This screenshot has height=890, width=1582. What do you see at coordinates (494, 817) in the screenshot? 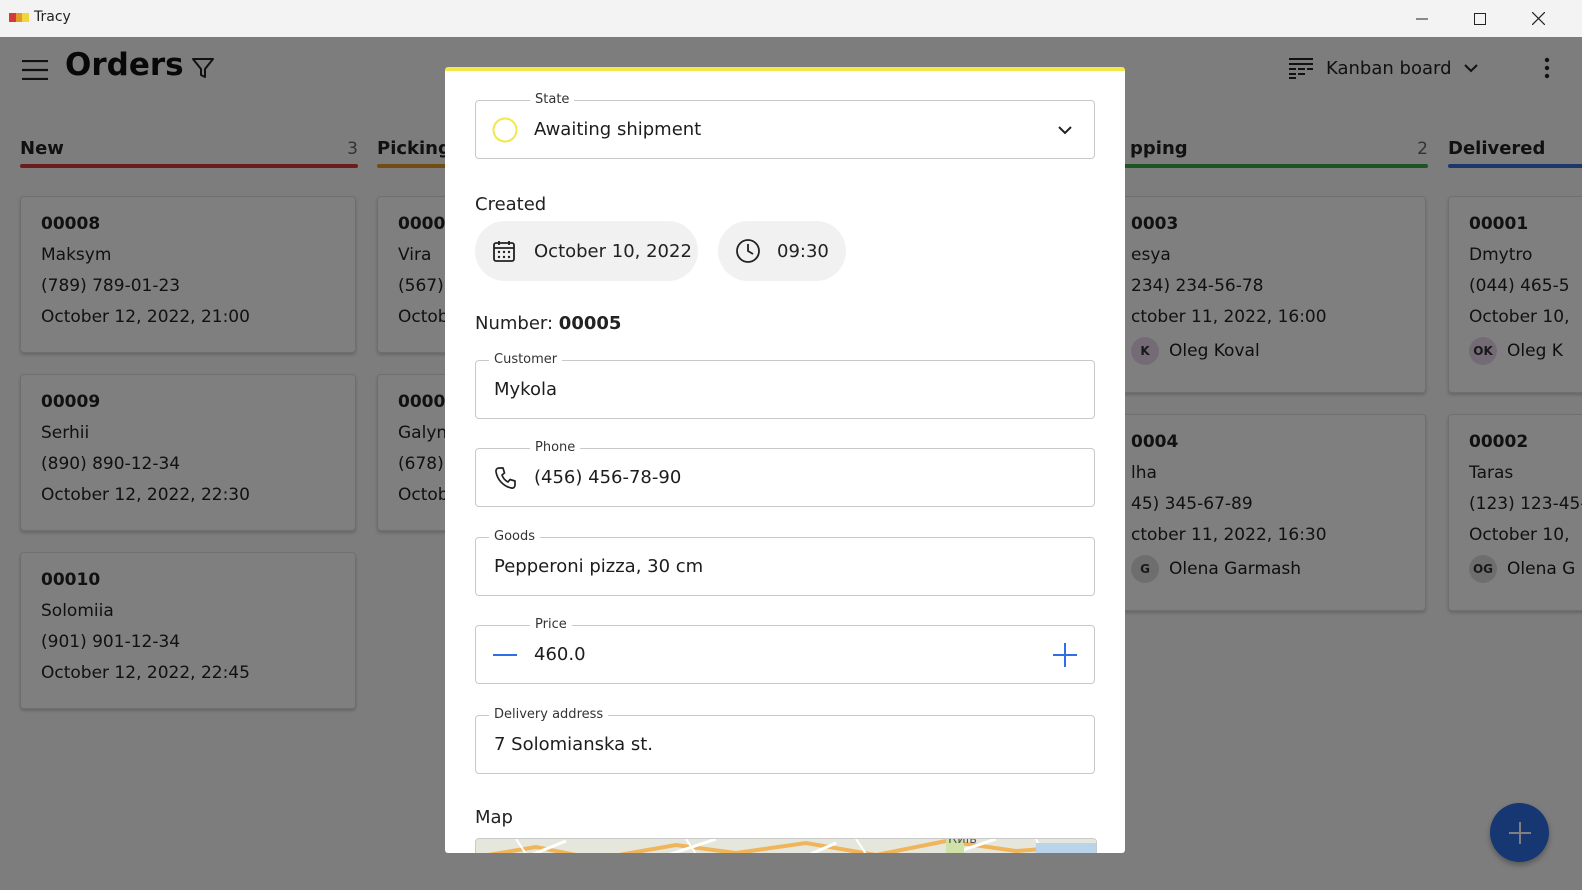
I see `map-label: Map` at bounding box center [494, 817].